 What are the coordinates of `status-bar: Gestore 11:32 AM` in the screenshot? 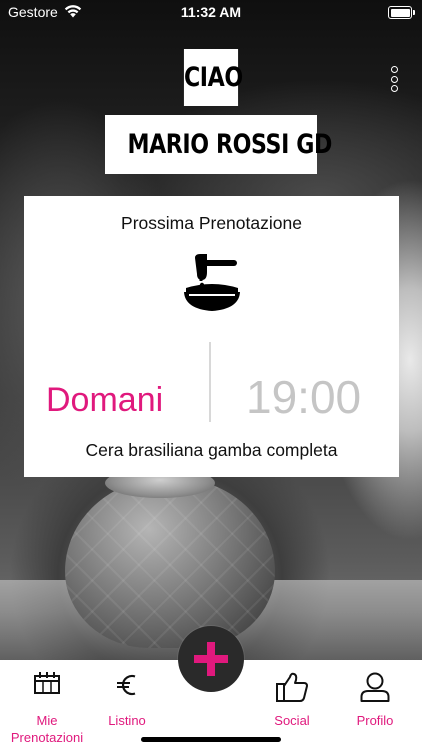 It's located at (211, 12).